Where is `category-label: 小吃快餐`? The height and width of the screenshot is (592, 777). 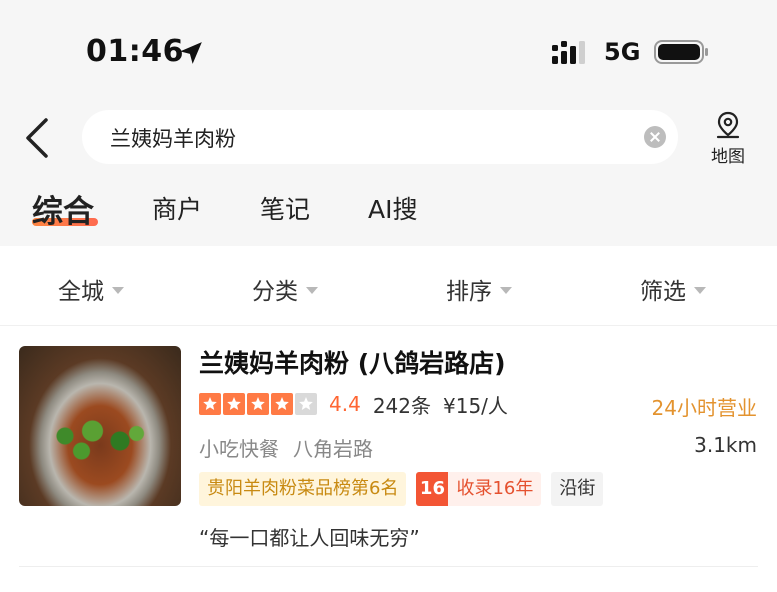
category-label: 小吃快餐 is located at coordinates (239, 449).